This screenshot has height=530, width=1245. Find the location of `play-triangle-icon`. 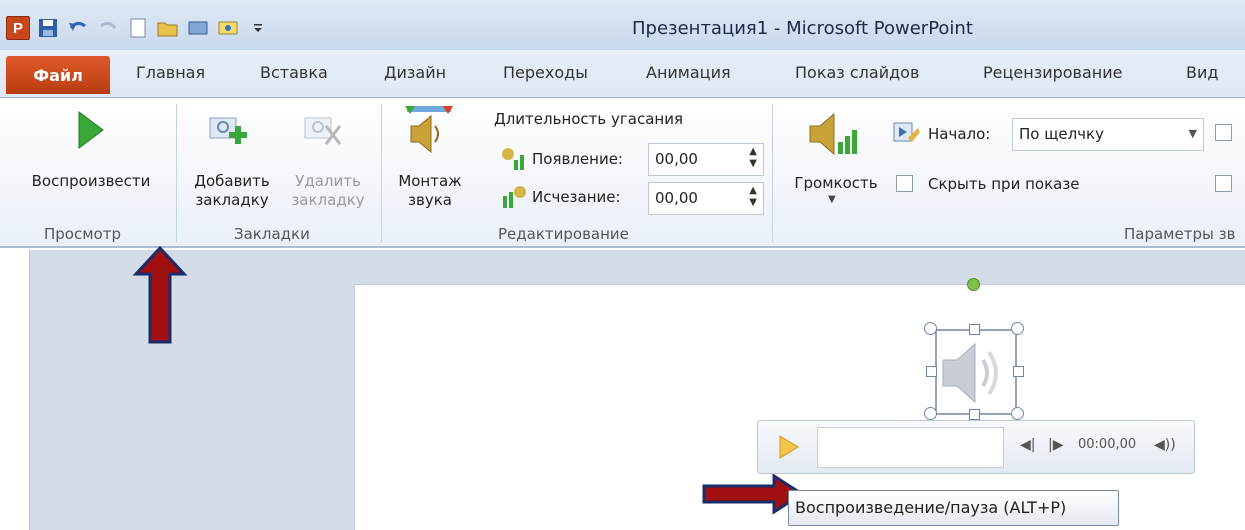

play-triangle-icon is located at coordinates (91, 132).